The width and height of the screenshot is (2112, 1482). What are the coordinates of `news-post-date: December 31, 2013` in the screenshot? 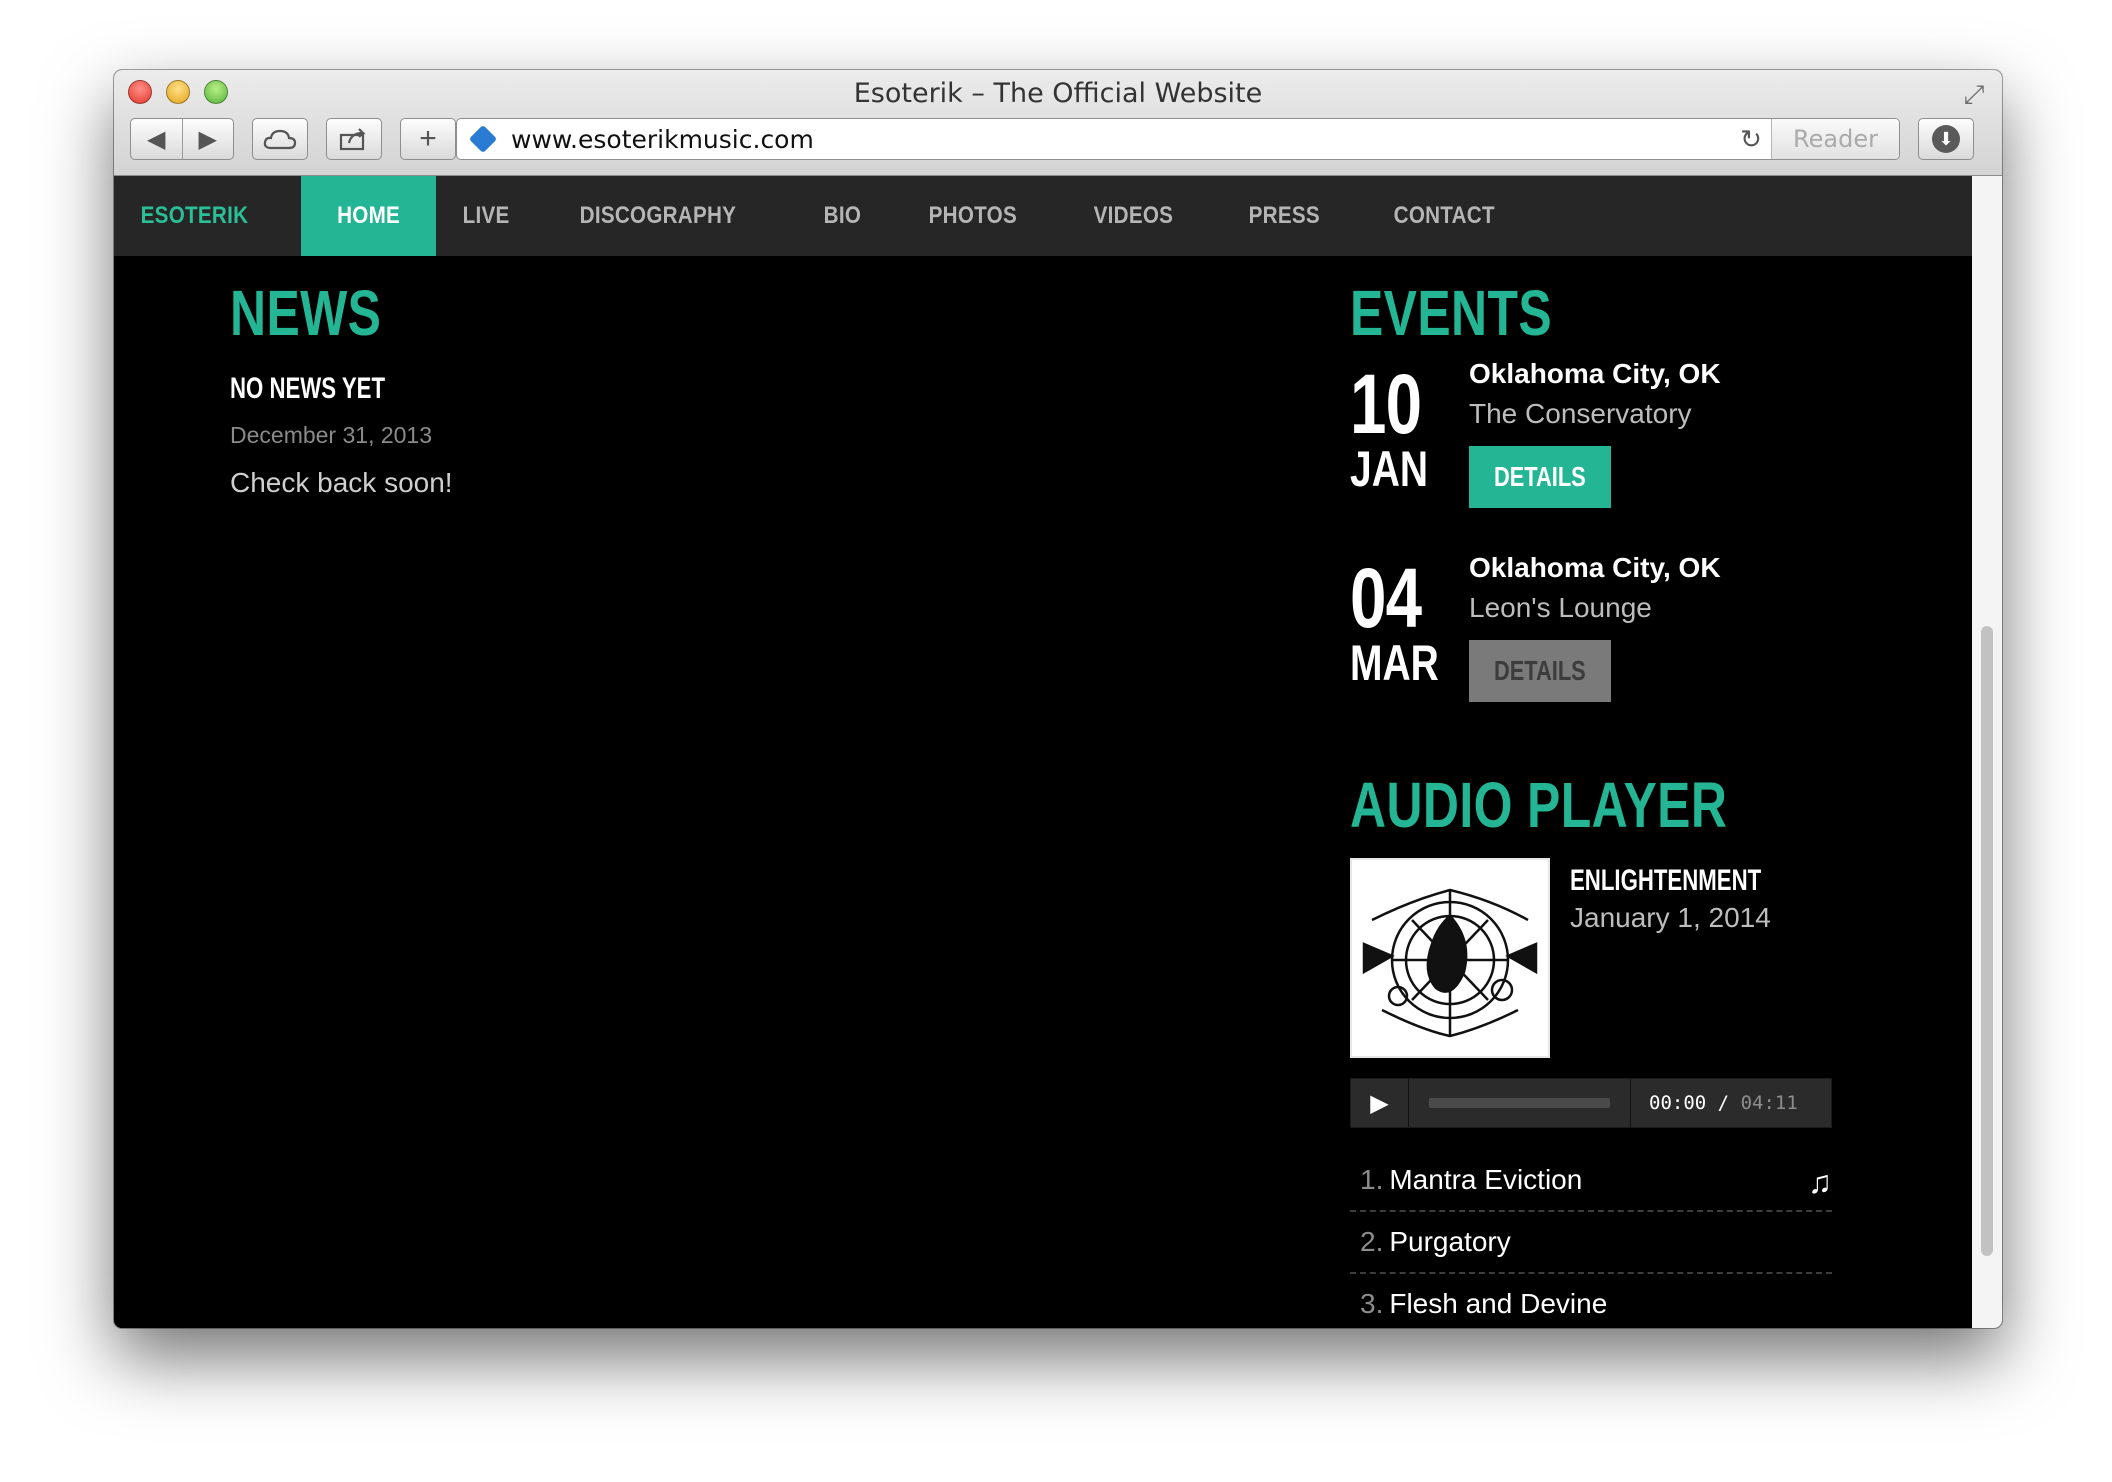 It's located at (331, 435).